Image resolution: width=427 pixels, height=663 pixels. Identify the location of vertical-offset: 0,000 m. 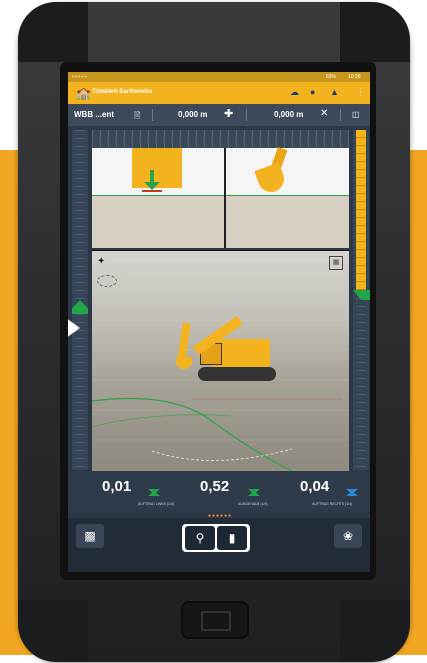
(192, 114).